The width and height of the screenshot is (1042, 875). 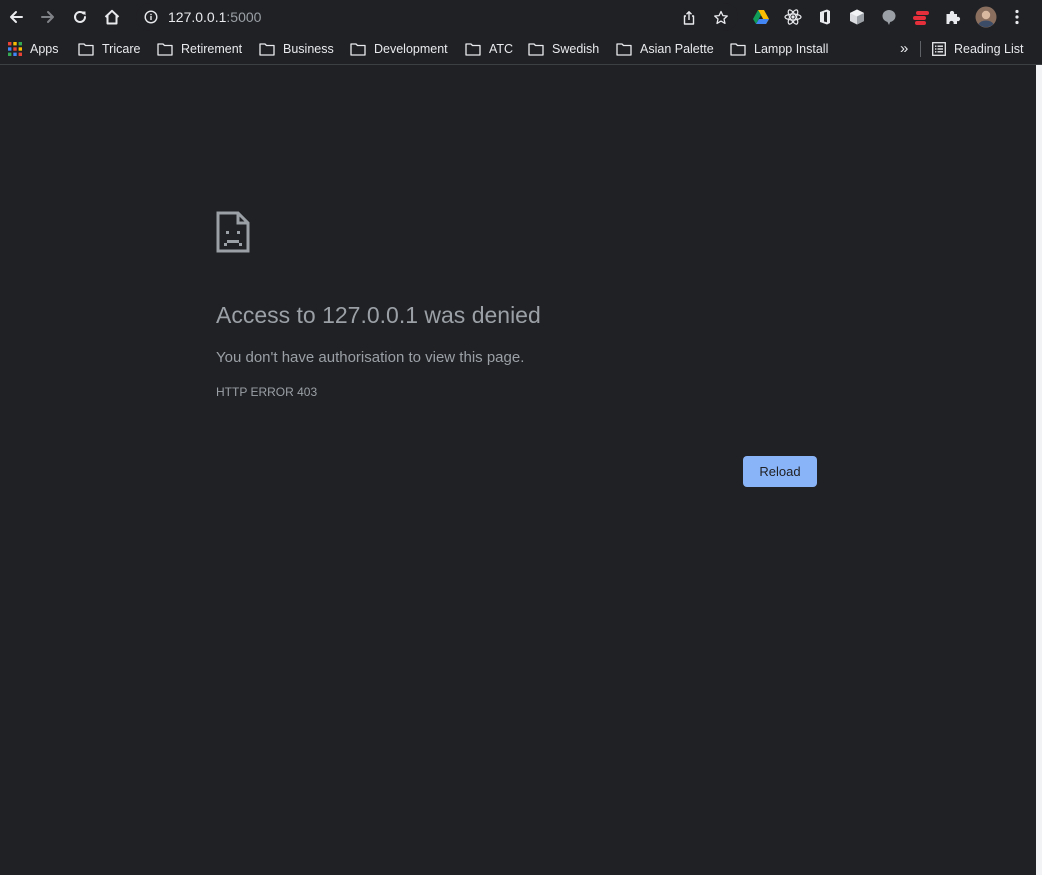 I want to click on forward-button, so click(x=48, y=17).